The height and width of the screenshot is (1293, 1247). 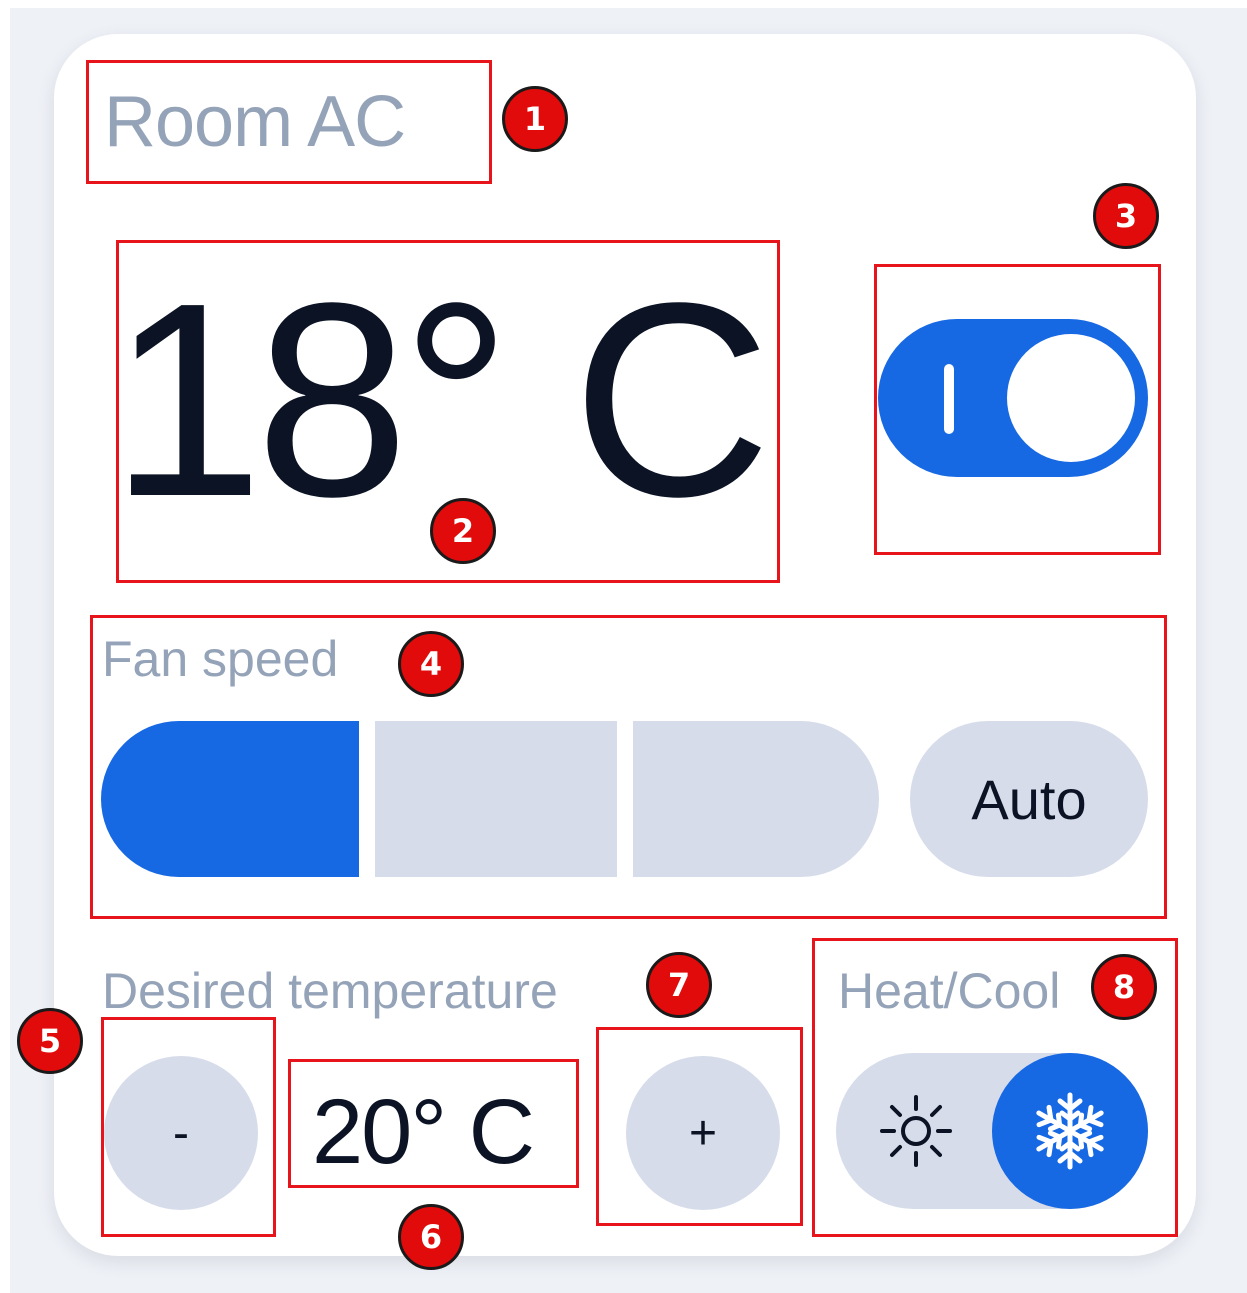 What do you see at coordinates (431, 664) in the screenshot?
I see `annotation-marker-4: 4` at bounding box center [431, 664].